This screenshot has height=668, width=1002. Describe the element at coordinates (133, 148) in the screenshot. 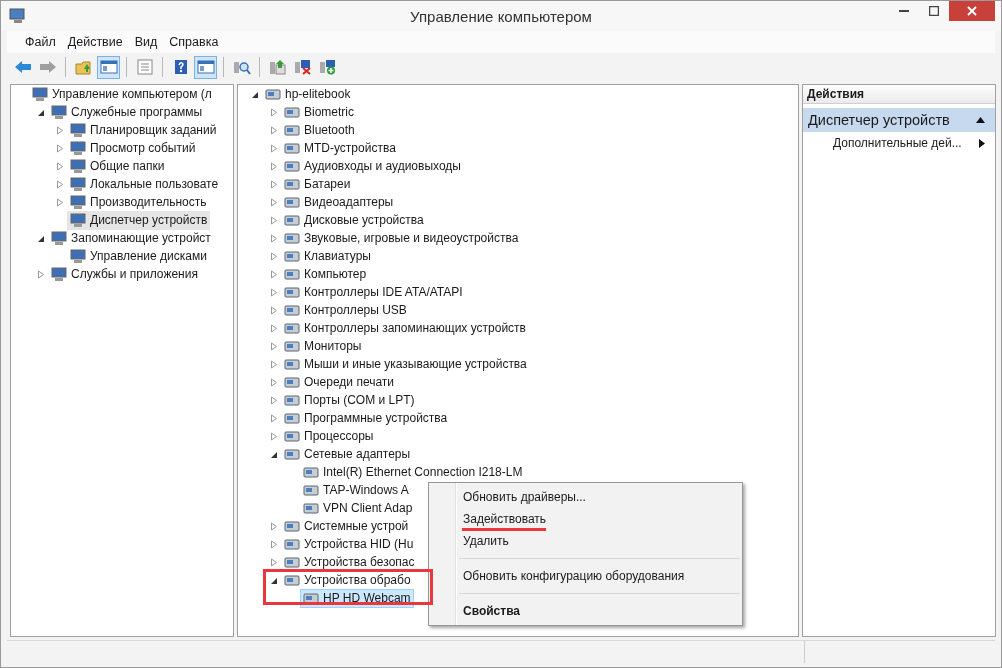

I see `tree-item: Просмотр событий` at that location.